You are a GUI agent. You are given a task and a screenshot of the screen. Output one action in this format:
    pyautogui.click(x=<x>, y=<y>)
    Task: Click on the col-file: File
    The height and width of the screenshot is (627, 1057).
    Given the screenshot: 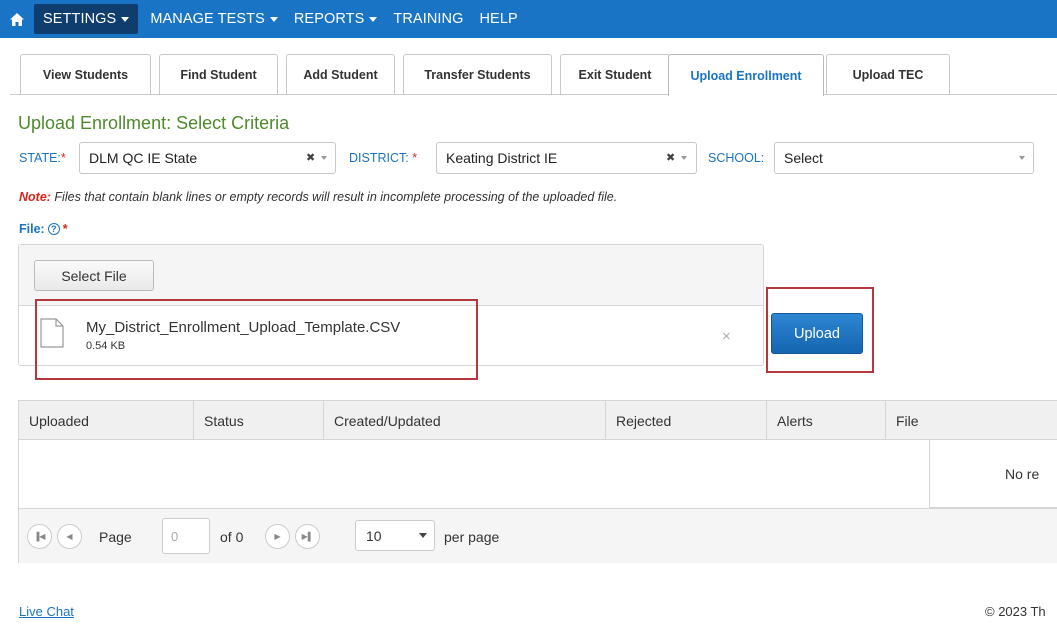 What is the action you would take?
    pyautogui.click(x=971, y=420)
    